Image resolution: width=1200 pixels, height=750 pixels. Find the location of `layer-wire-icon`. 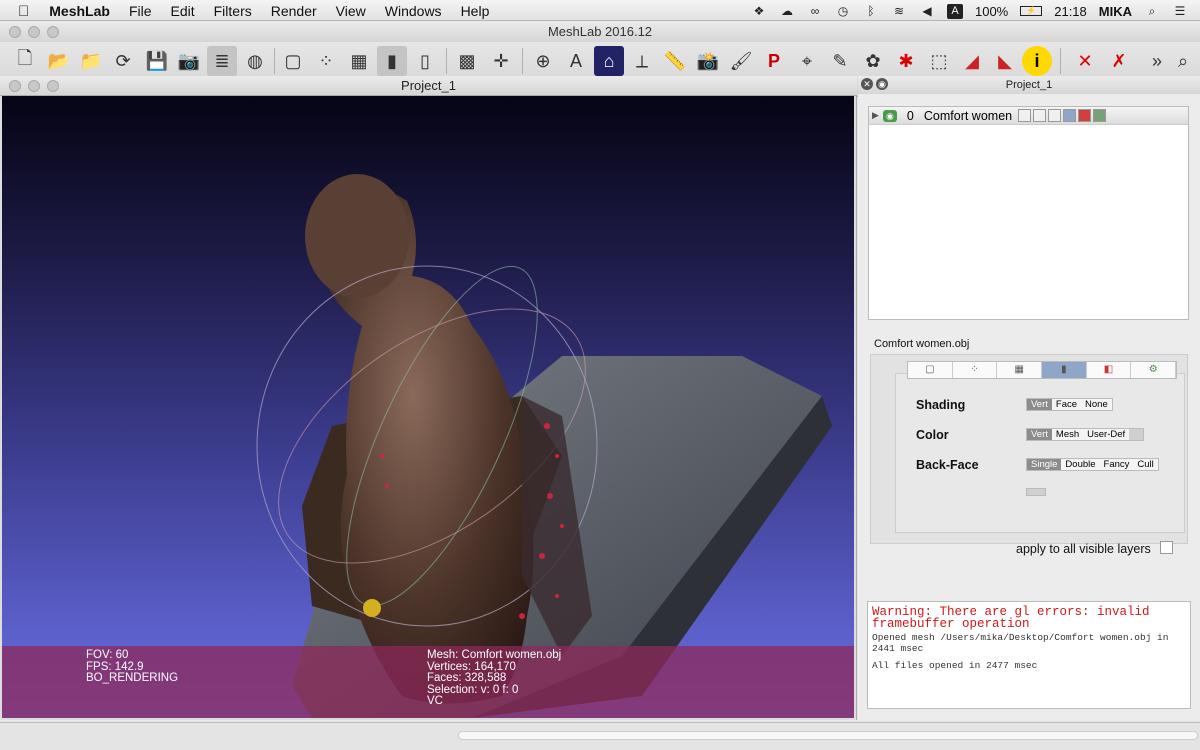

layer-wire-icon is located at coordinates (1055, 115).